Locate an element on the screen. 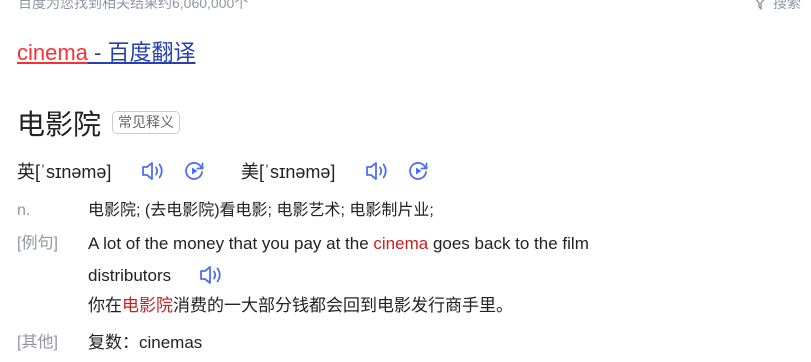 This screenshot has width=811, height=362. example-zh-before: 你在 is located at coordinates (105, 305).